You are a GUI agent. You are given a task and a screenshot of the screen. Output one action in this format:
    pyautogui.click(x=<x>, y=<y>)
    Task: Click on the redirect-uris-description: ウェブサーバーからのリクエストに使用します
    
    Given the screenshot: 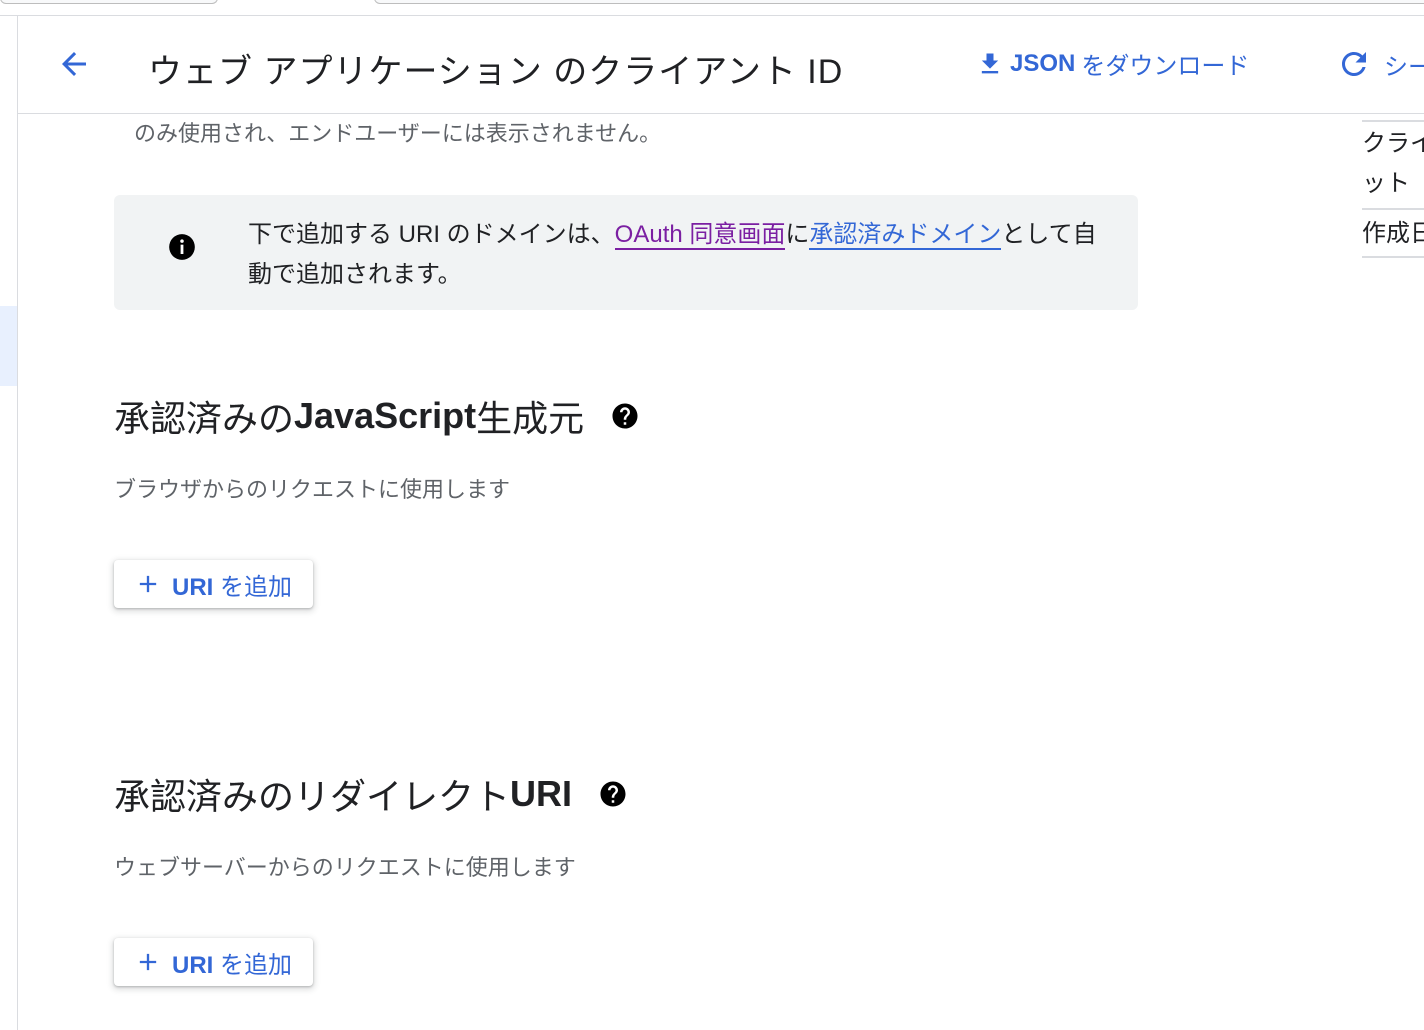 What is the action you would take?
    pyautogui.click(x=345, y=867)
    